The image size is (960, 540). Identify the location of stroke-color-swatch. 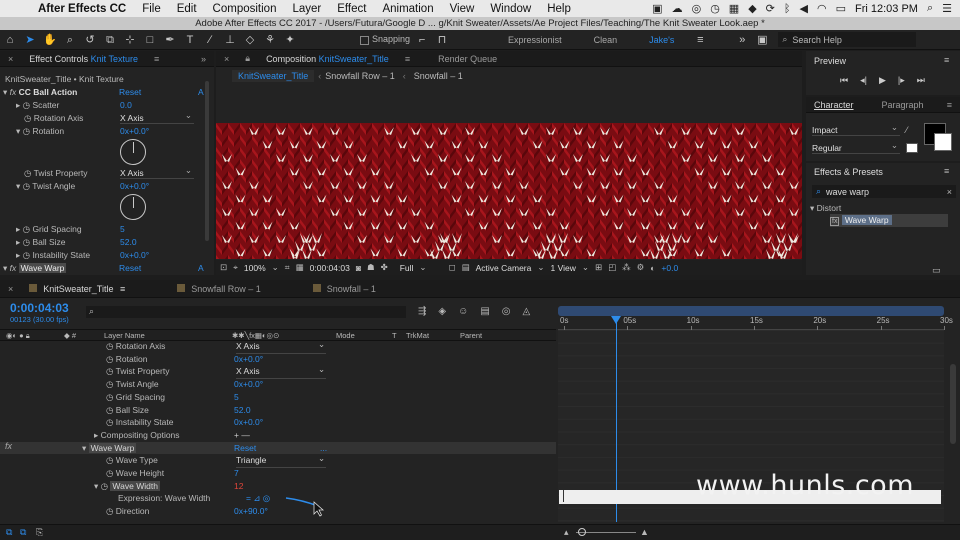
(943, 142).